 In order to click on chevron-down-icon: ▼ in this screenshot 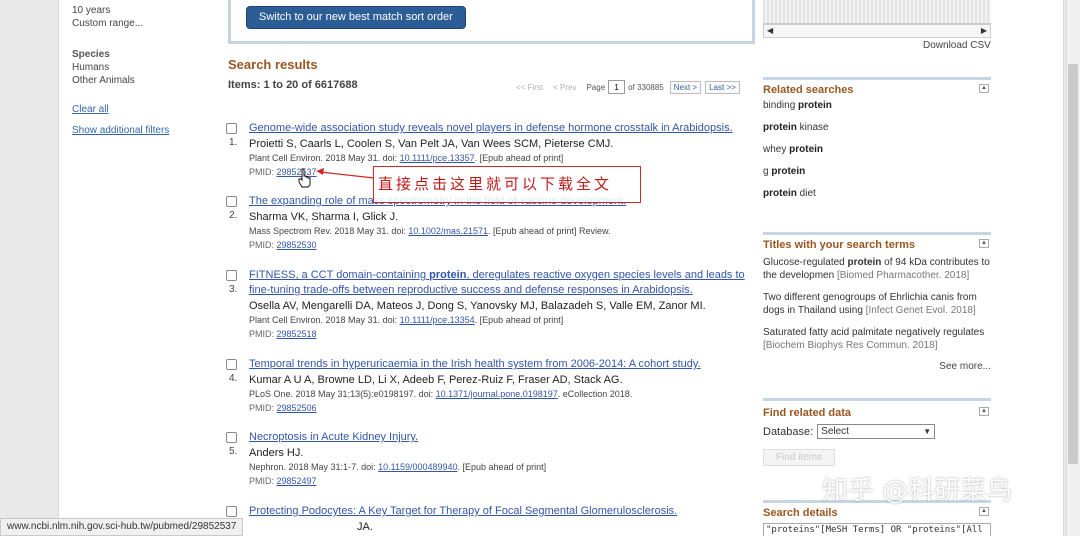, I will do `click(927, 431)`.